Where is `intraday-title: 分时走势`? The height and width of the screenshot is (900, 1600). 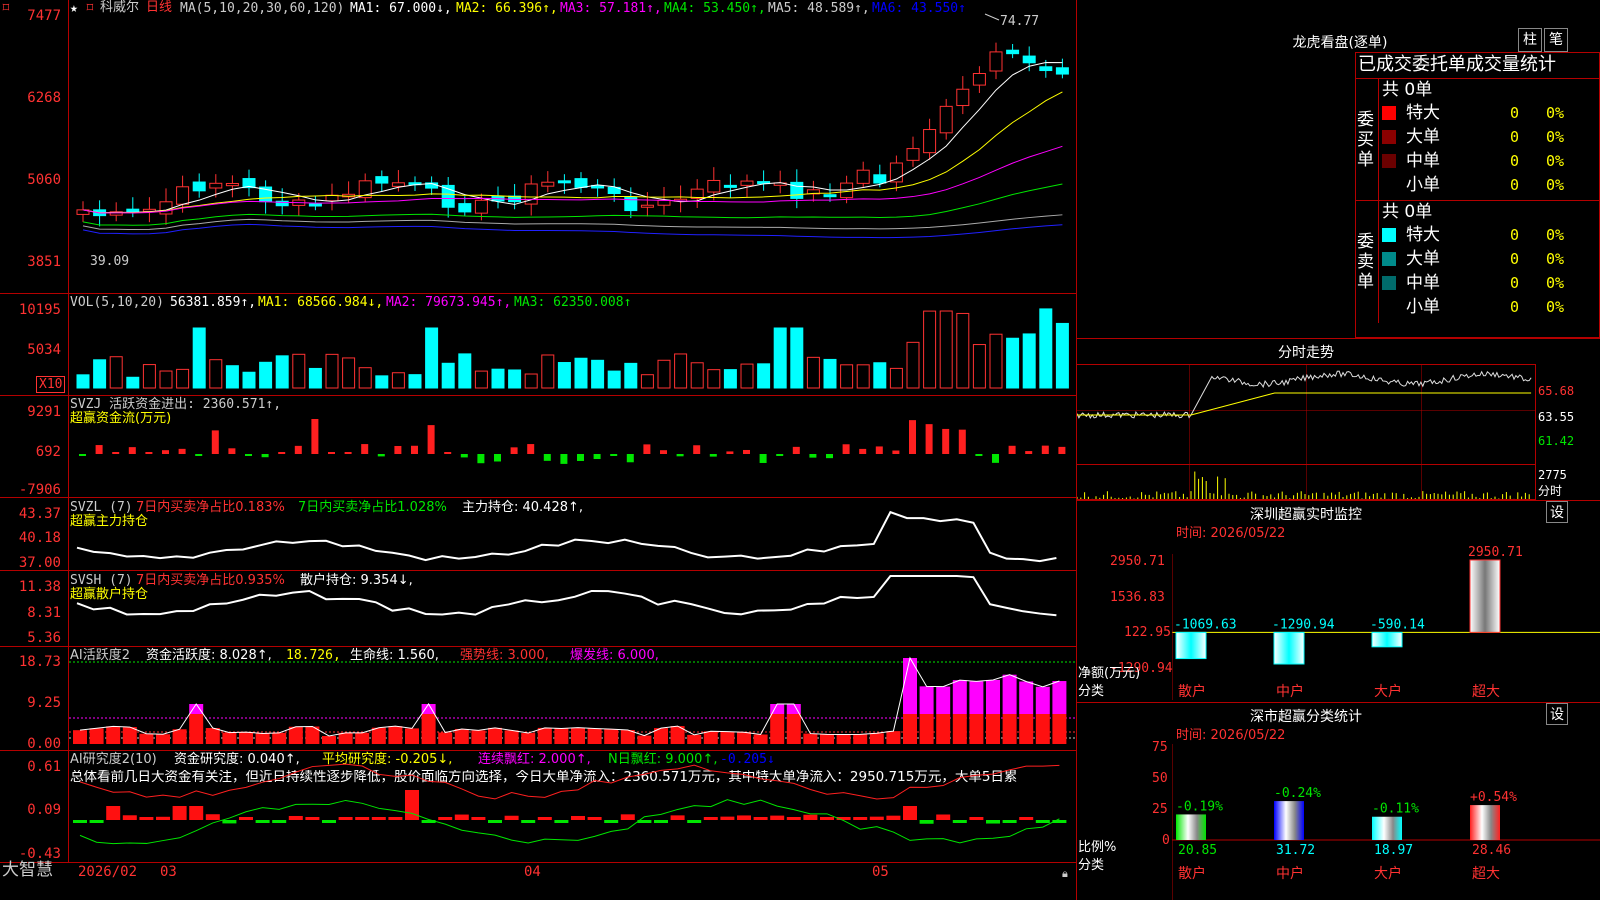 intraday-title: 分时走势 is located at coordinates (1306, 353).